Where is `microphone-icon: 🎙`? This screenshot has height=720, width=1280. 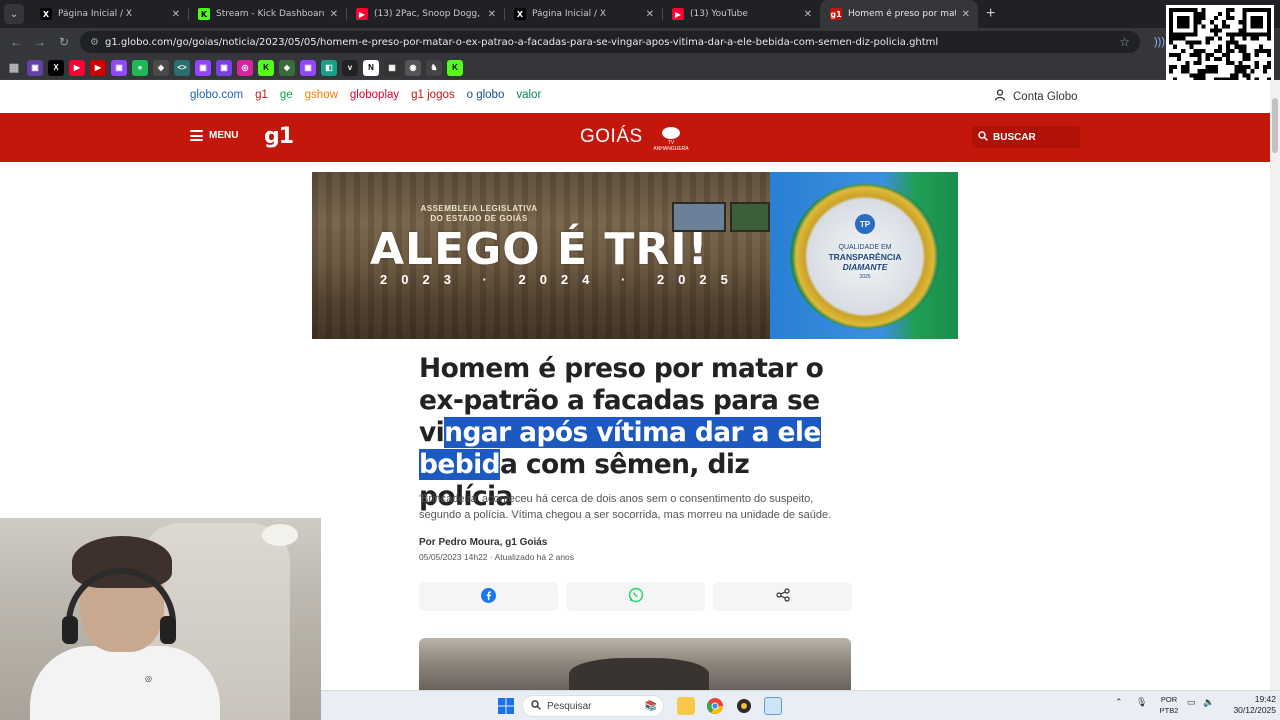 microphone-icon: 🎙 is located at coordinates (1141, 702).